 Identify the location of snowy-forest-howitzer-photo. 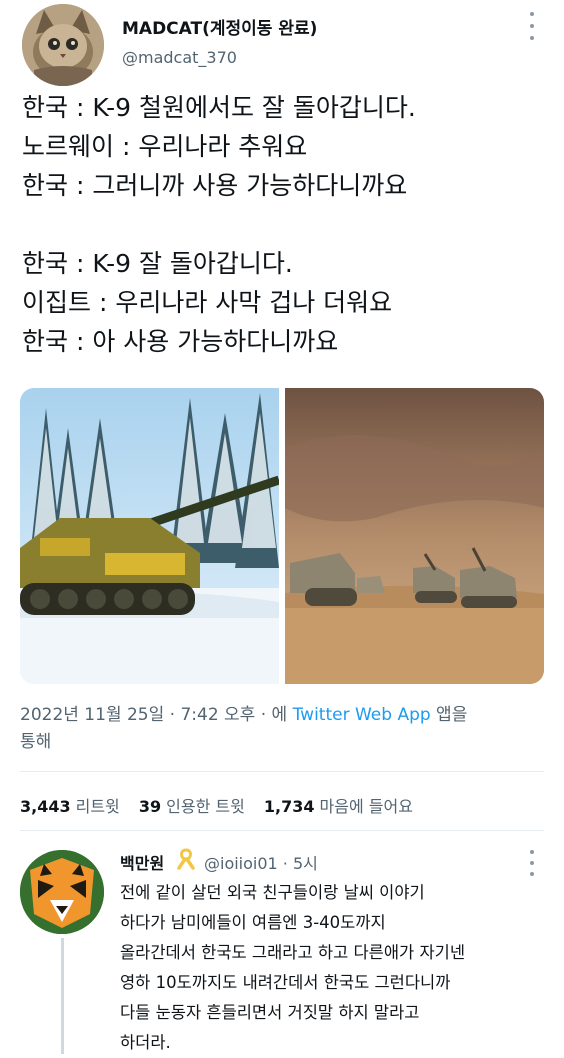
(149, 536).